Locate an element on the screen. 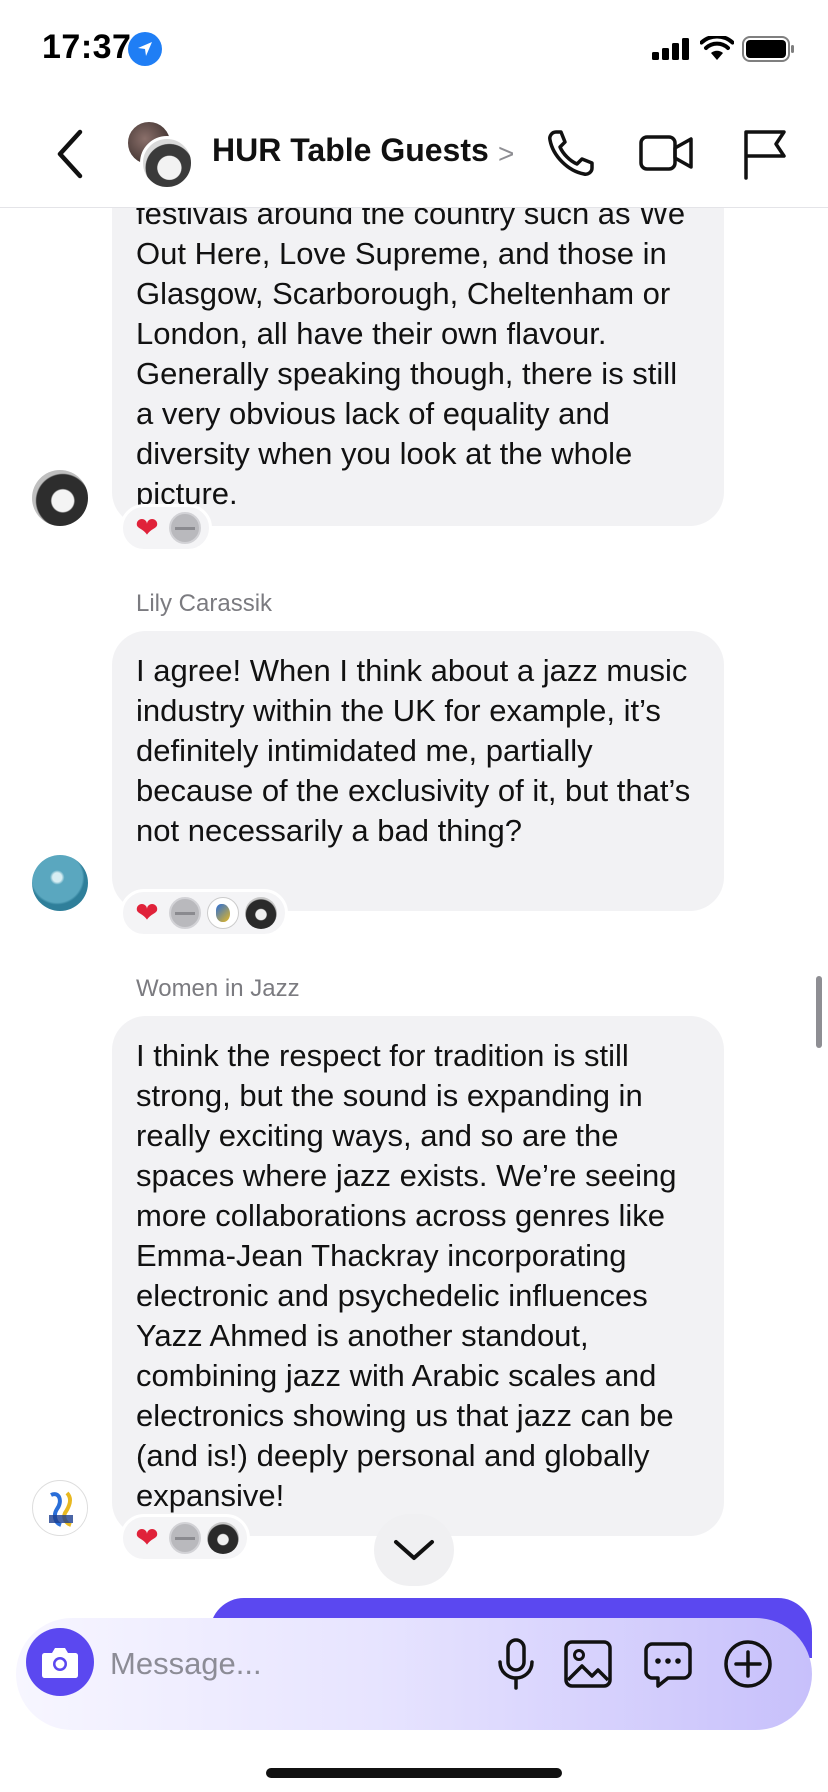 The image size is (828, 1792). camera-button is located at coordinates (60, 1662).